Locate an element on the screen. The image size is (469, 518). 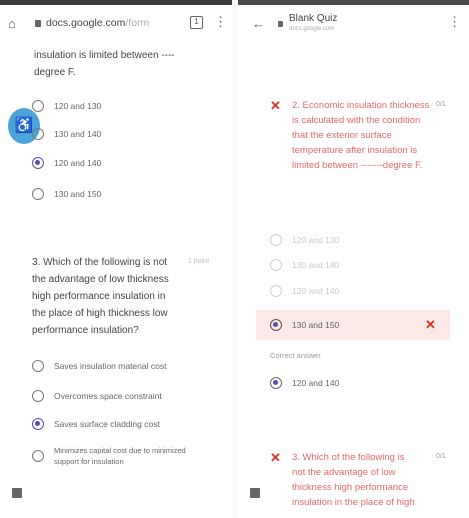
correct-answer-text: 120 and 140 is located at coordinates (316, 383).